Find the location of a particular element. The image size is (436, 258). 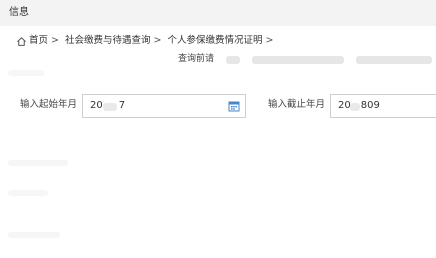

home-icon is located at coordinates (21, 41).